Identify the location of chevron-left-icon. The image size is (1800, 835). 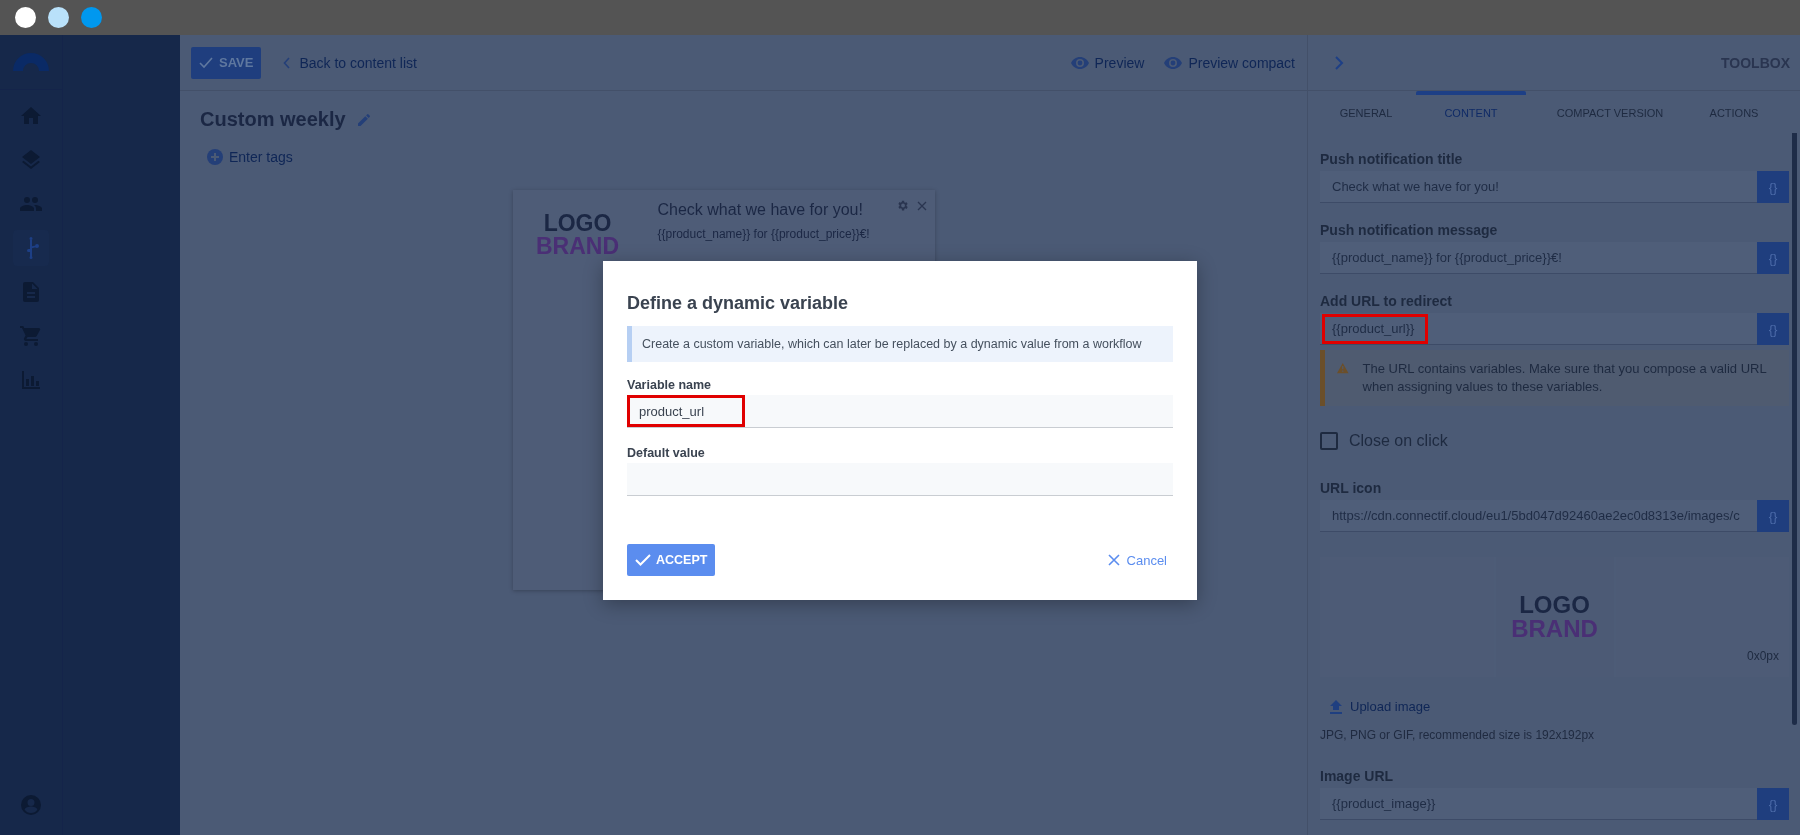
(287, 62).